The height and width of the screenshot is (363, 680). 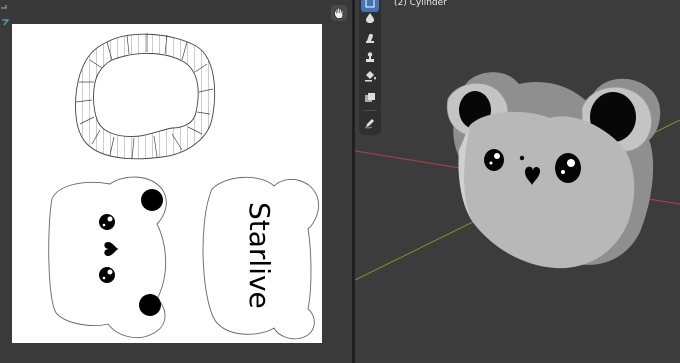 I want to click on corner-handle-icon, so click(x=7, y=15).